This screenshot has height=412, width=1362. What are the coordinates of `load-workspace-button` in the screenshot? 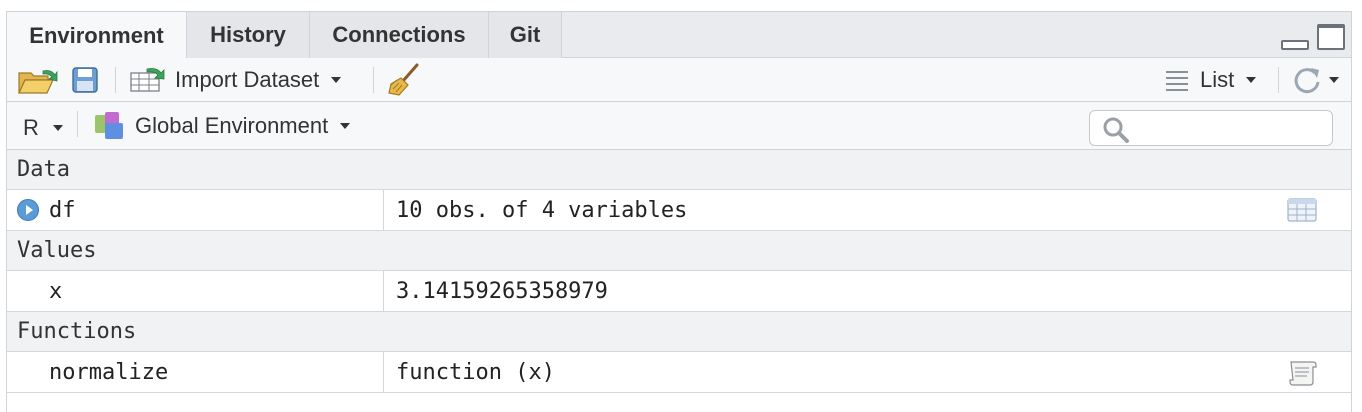 It's located at (39, 79).